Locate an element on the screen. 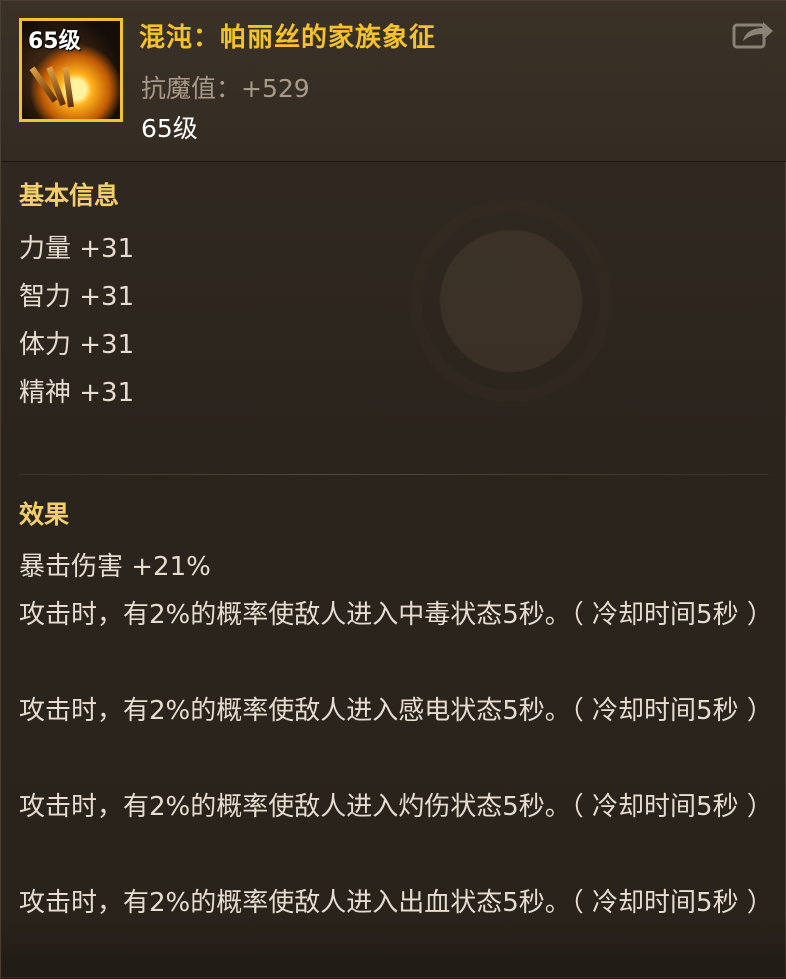  item-icon-level: 65级 is located at coordinates (54, 41).